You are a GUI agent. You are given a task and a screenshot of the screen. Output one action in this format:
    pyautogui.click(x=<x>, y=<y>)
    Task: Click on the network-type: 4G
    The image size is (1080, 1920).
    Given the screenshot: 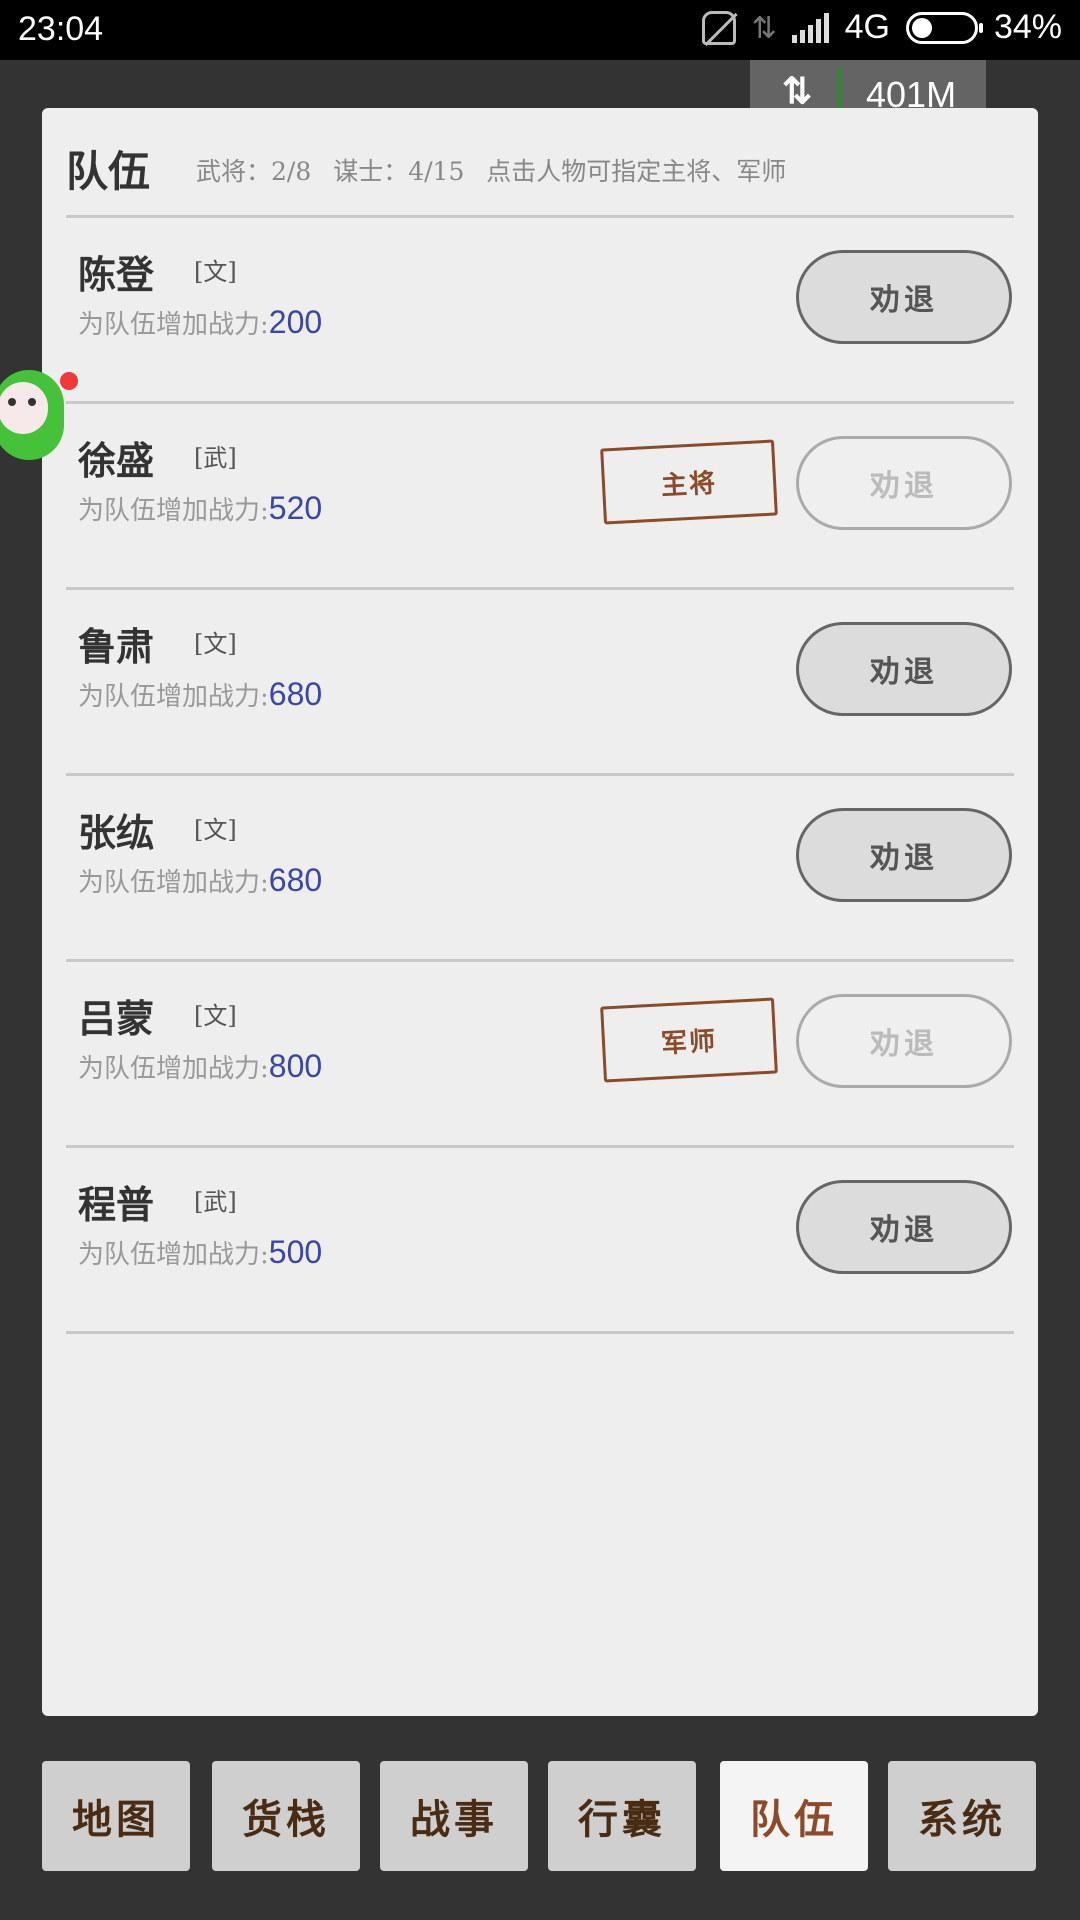 What is the action you would take?
    pyautogui.click(x=867, y=27)
    